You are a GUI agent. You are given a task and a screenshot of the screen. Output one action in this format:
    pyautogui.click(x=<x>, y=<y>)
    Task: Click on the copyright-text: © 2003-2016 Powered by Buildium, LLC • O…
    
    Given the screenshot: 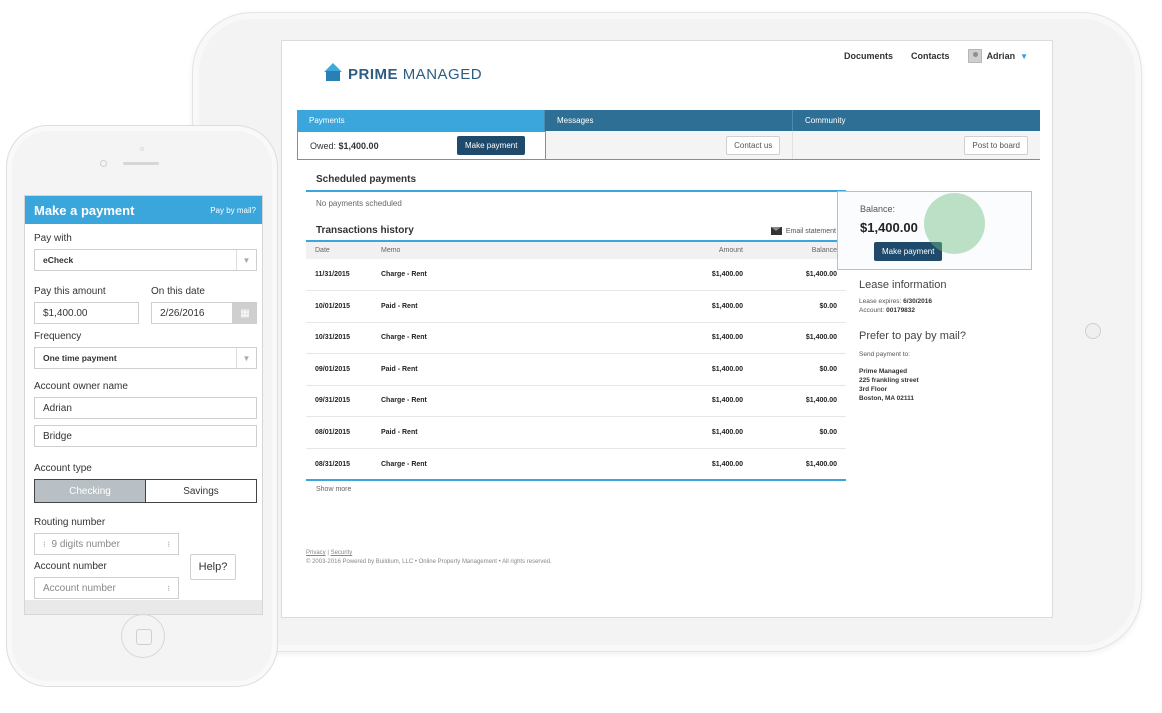 What is the action you would take?
    pyautogui.click(x=429, y=562)
    